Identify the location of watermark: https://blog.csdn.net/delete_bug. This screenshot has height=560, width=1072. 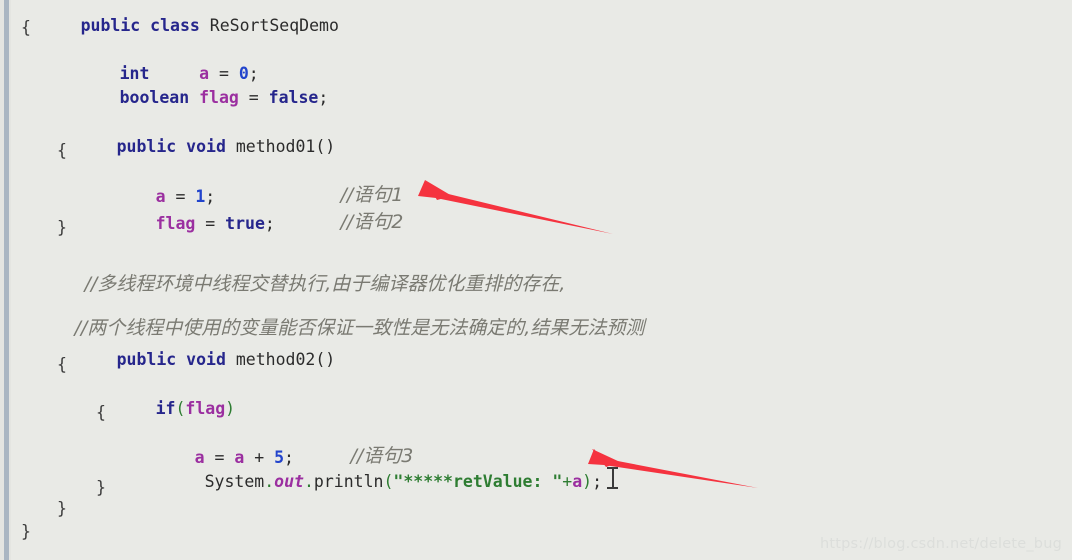
(940, 544).